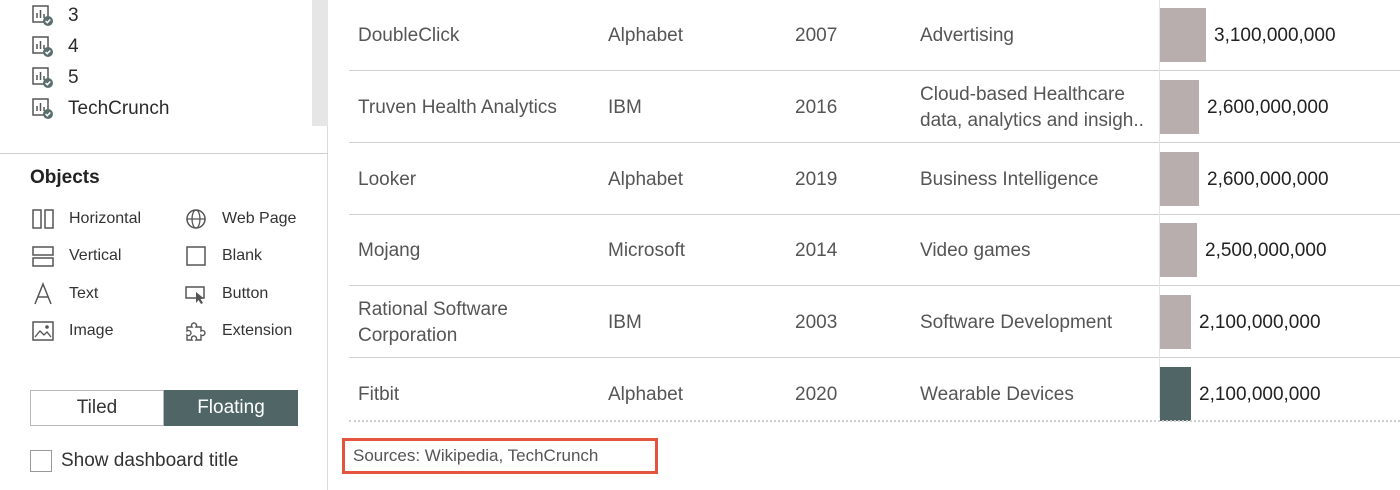 This screenshot has height=490, width=1400. What do you see at coordinates (1009, 179) in the screenshot?
I see `industry-cell: Business Intelligence` at bounding box center [1009, 179].